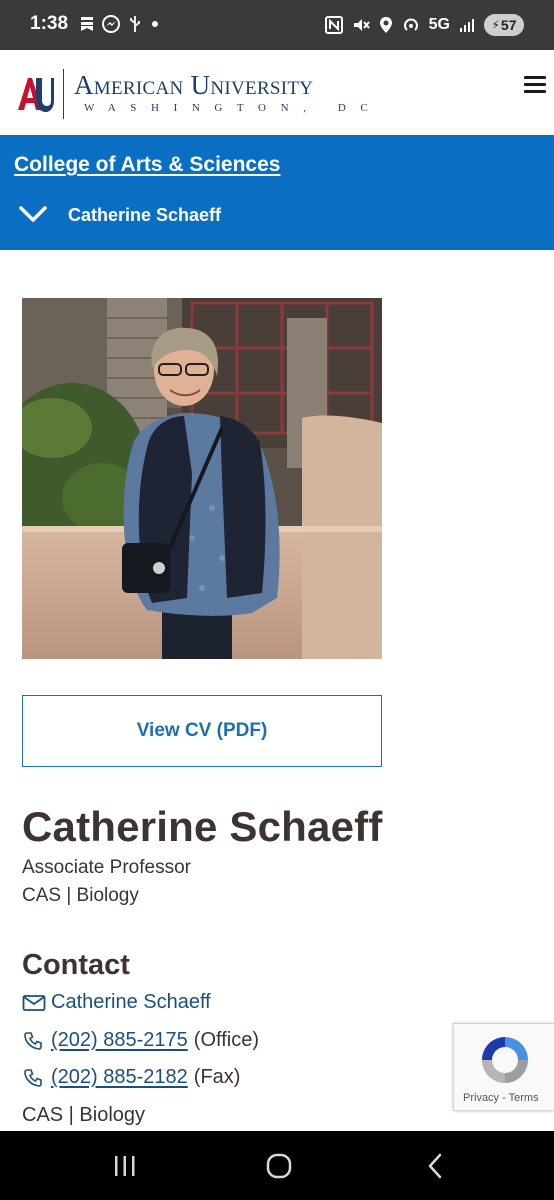 Image resolution: width=554 pixels, height=1200 pixels. What do you see at coordinates (226, 1040) in the screenshot?
I see `office-phone-label: (Office)` at bounding box center [226, 1040].